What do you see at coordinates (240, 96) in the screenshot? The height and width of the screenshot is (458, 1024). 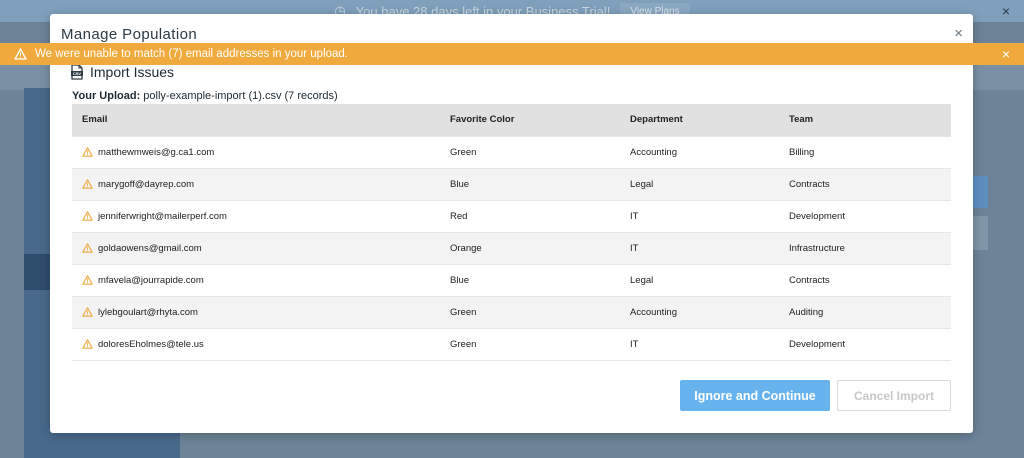 I see `upload-filename: polly-example-import (1).csv (7 records)` at bounding box center [240, 96].